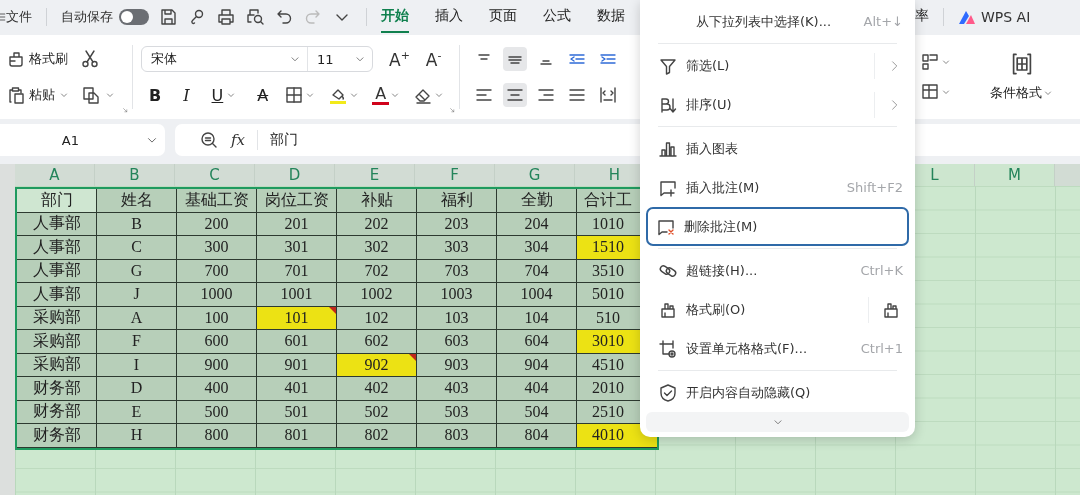  What do you see at coordinates (503, 16) in the screenshot?
I see `ribbon-tab: 页面` at bounding box center [503, 16].